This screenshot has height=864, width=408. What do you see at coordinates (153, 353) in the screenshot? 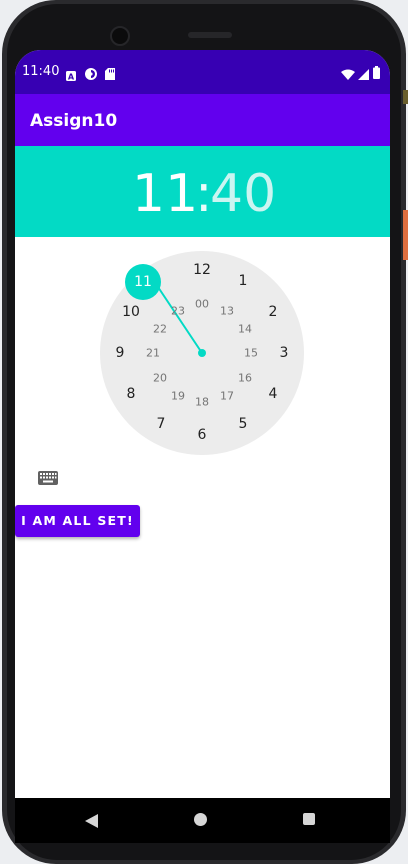
I see `clock-number-21: 21` at bounding box center [153, 353].